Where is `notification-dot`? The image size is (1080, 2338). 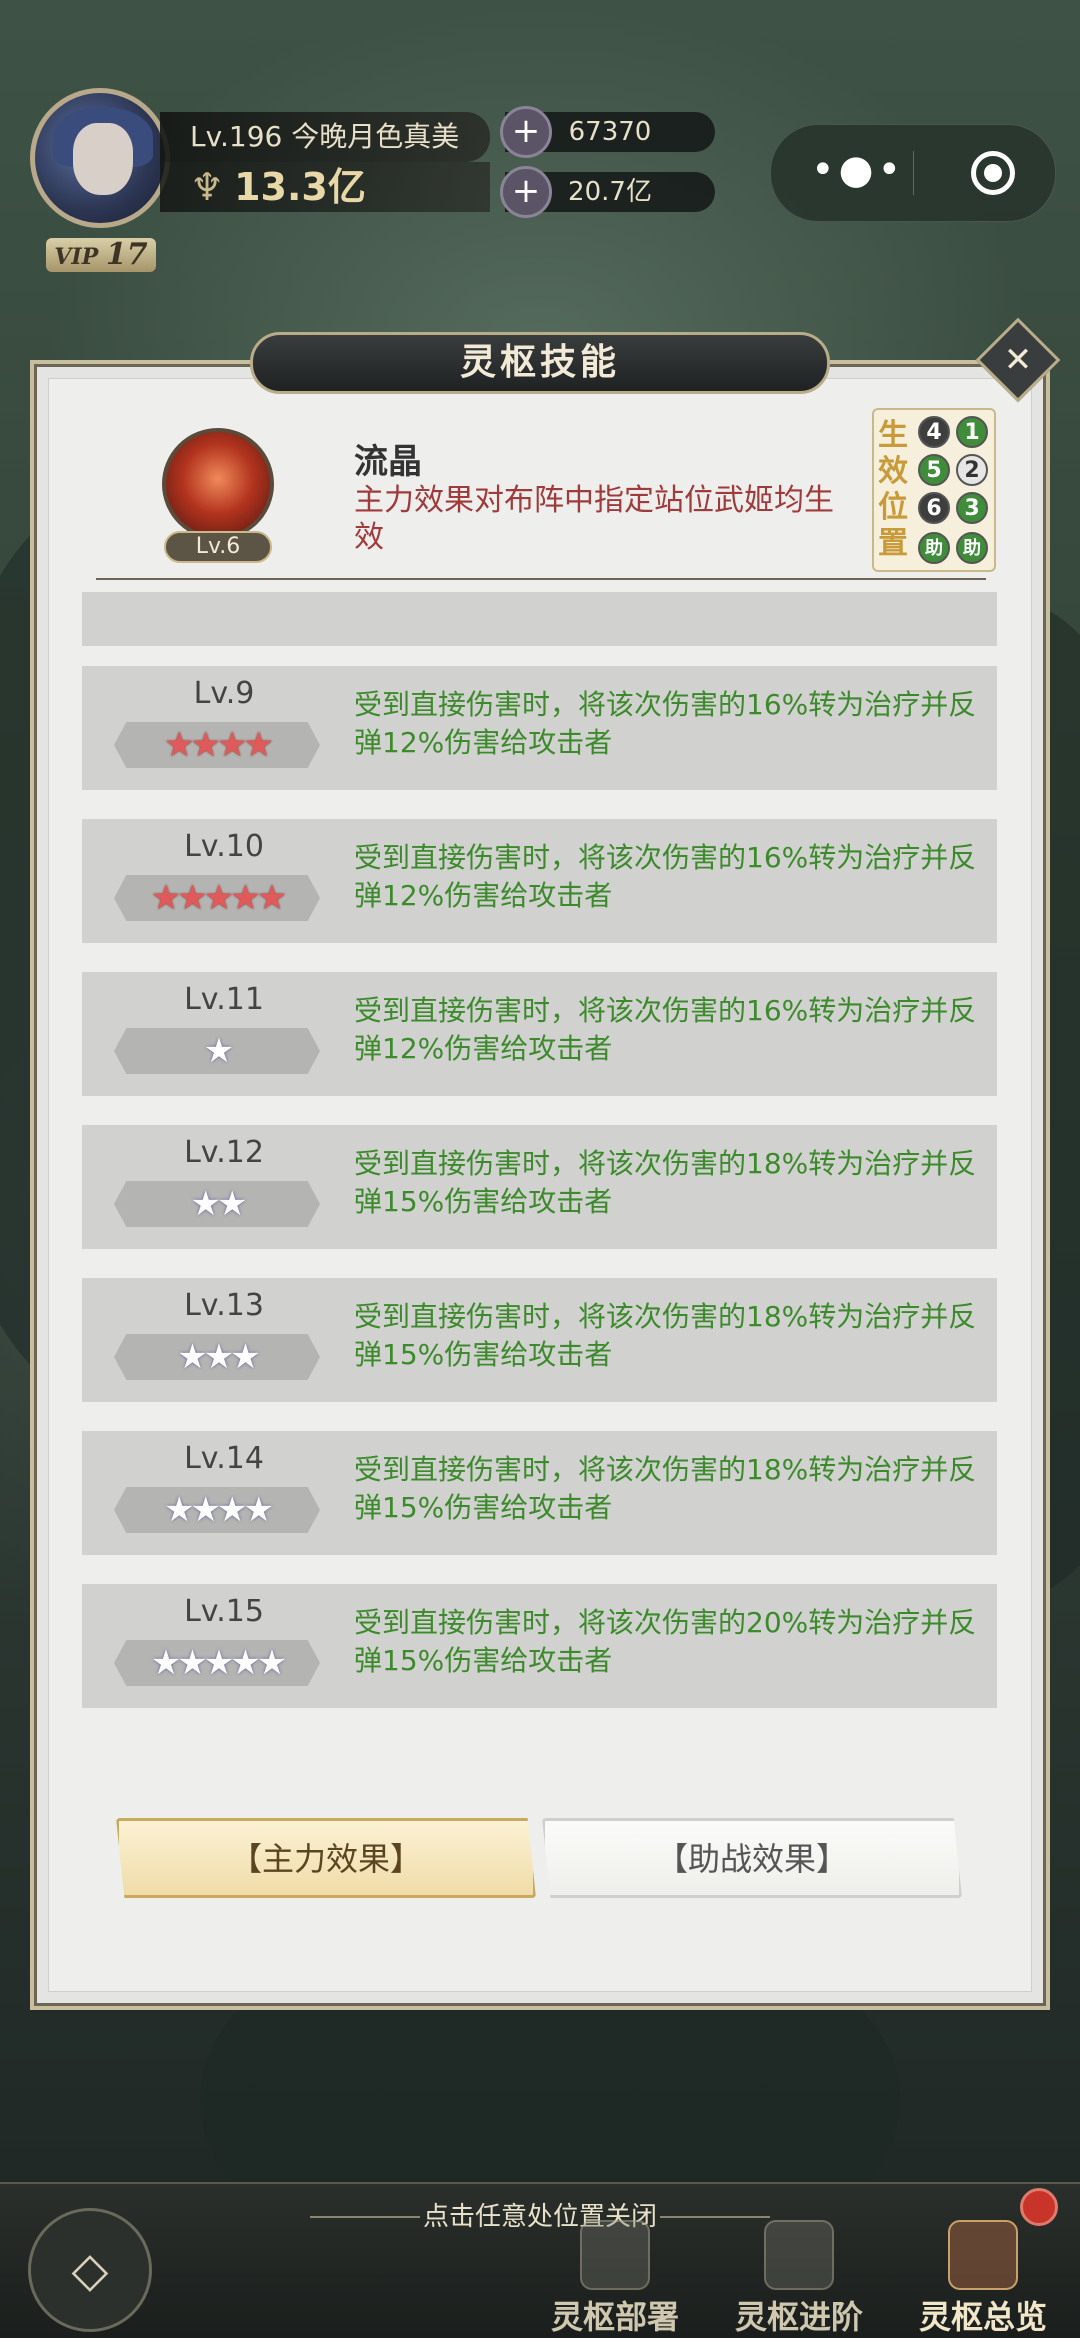 notification-dot is located at coordinates (1039, 2207).